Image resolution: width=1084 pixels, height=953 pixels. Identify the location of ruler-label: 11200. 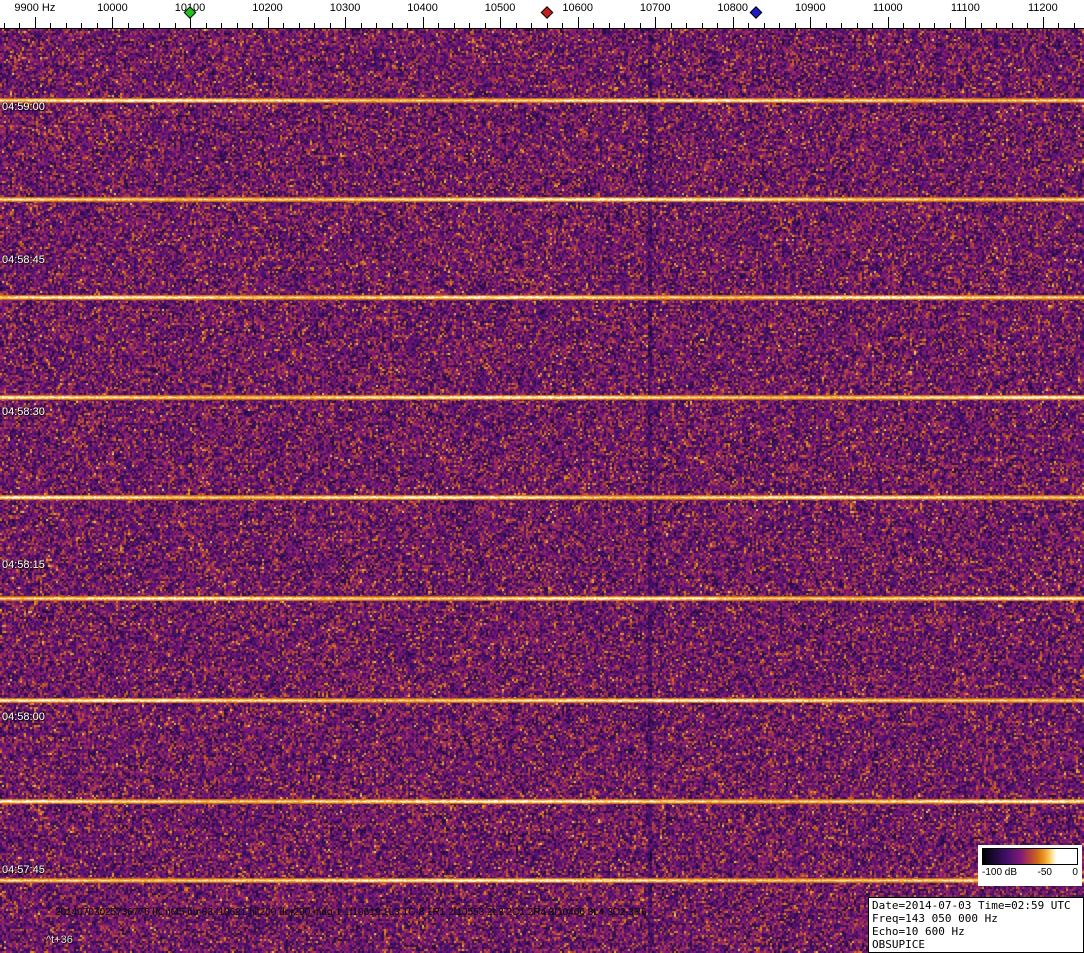
(1043, 8).